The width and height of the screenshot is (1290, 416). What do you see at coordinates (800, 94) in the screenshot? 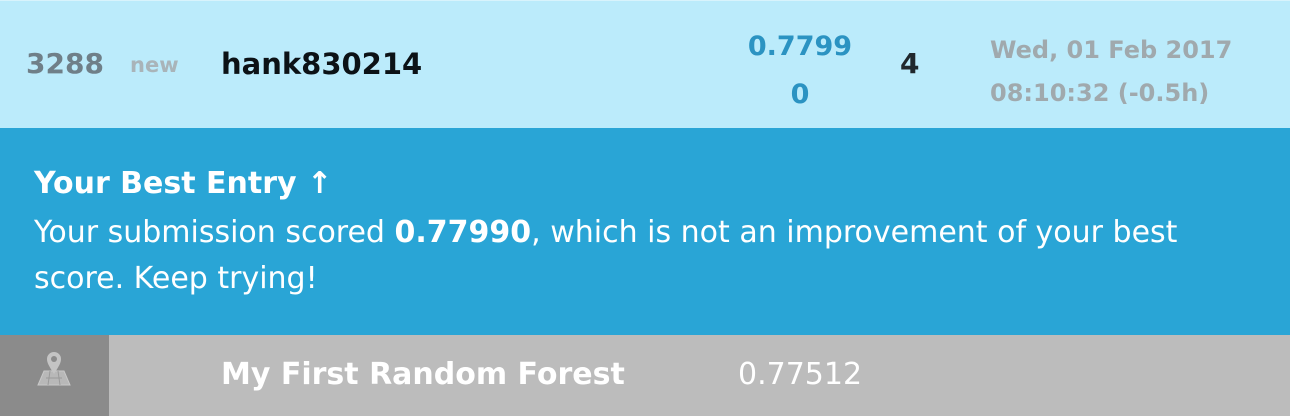
I see `public-score-line2: 0` at bounding box center [800, 94].